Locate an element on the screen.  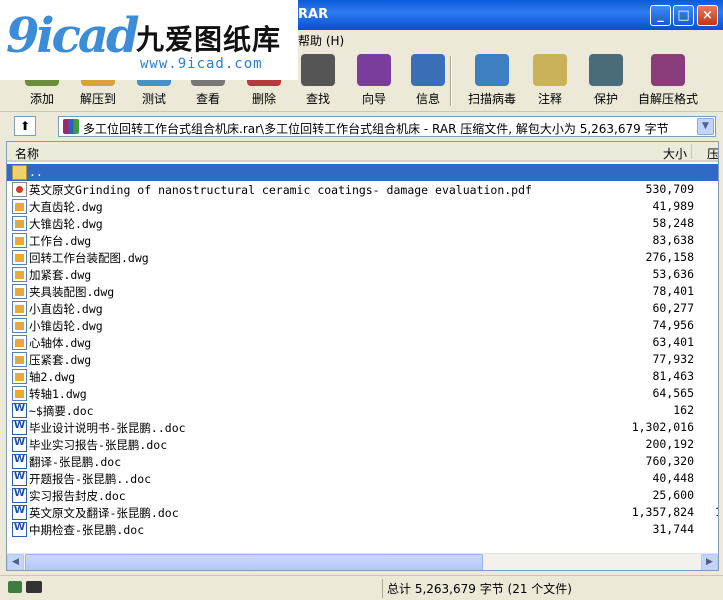
column-divider is located at coordinates (691, 151).